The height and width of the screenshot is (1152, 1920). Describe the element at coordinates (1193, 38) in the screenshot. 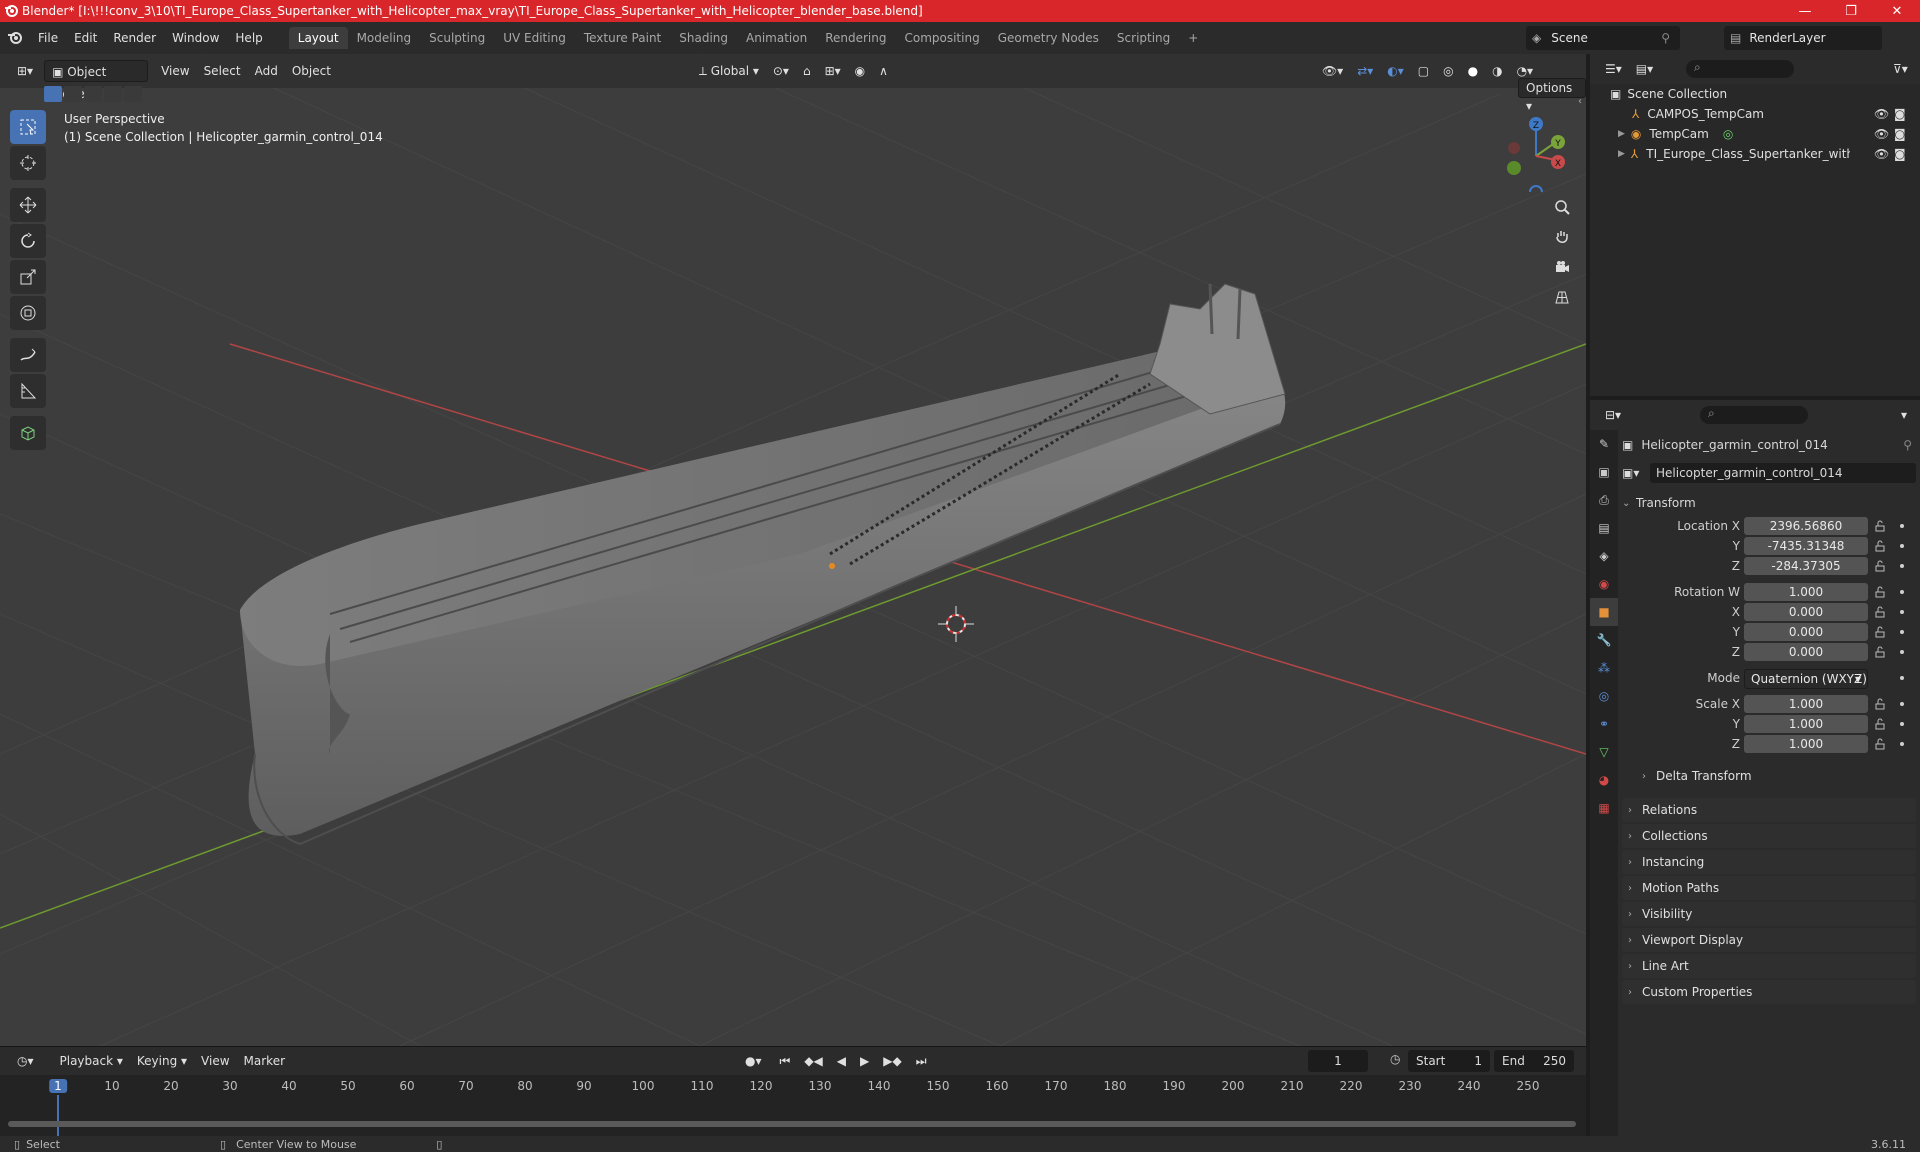

I see `add-workspace-button: +` at that location.